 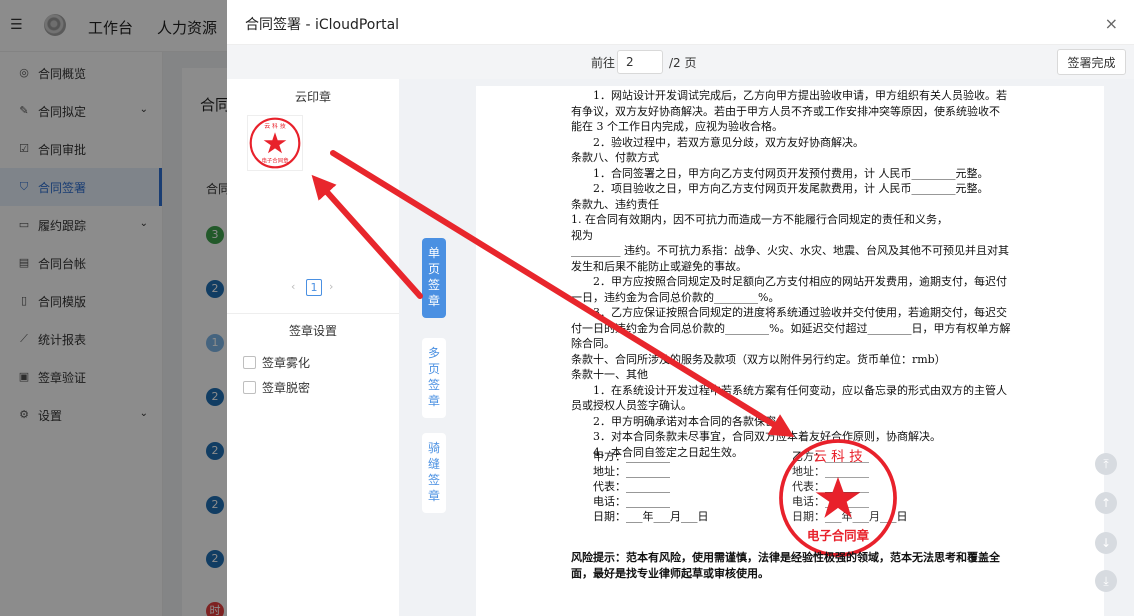 What do you see at coordinates (631, 456) in the screenshot?
I see `party-a-line: 甲方：________` at bounding box center [631, 456].